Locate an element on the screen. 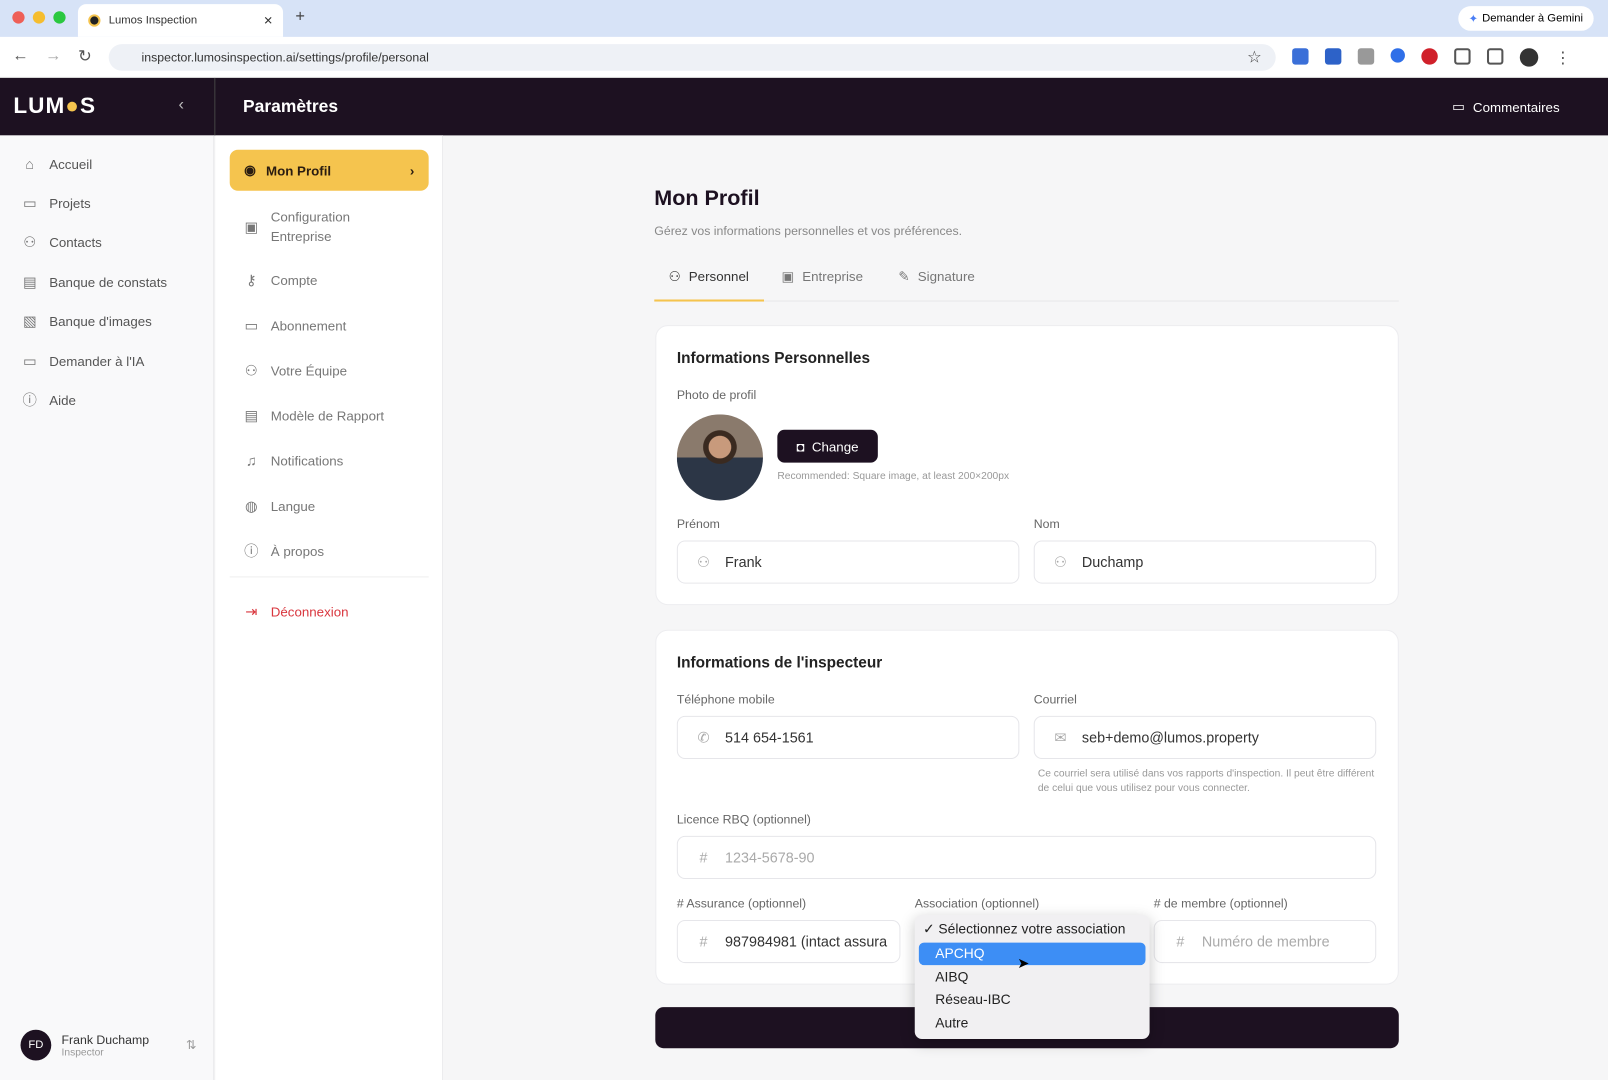 The image size is (1608, 1080). sidebar-item-accueil: ⌂ Accueil is located at coordinates (56, 164).